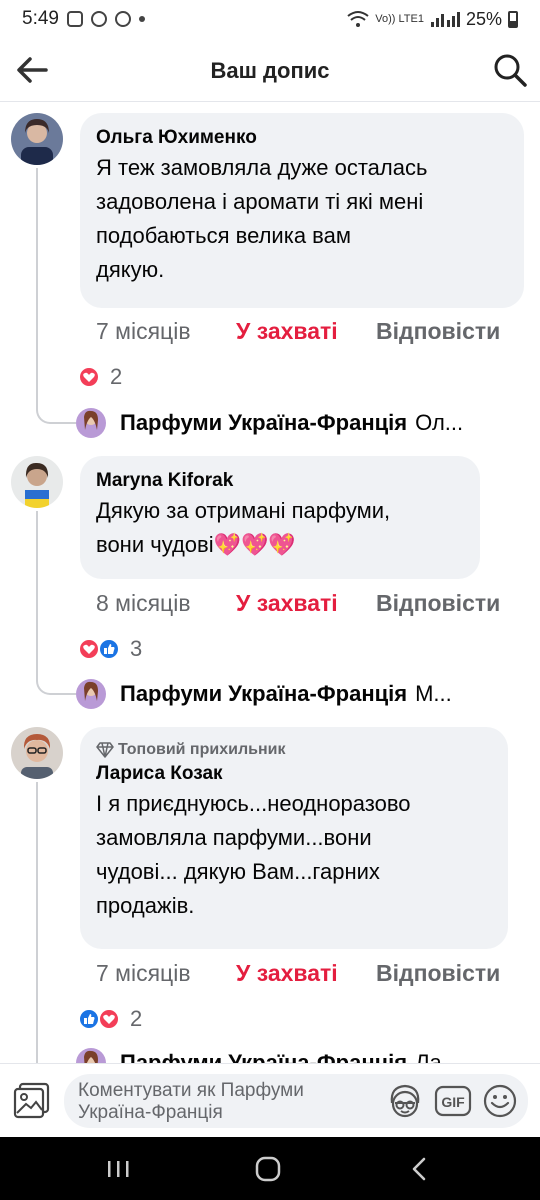 Image resolution: width=540 pixels, height=1200 pixels. What do you see at coordinates (445, 19) in the screenshot?
I see `signal-icon` at bounding box center [445, 19].